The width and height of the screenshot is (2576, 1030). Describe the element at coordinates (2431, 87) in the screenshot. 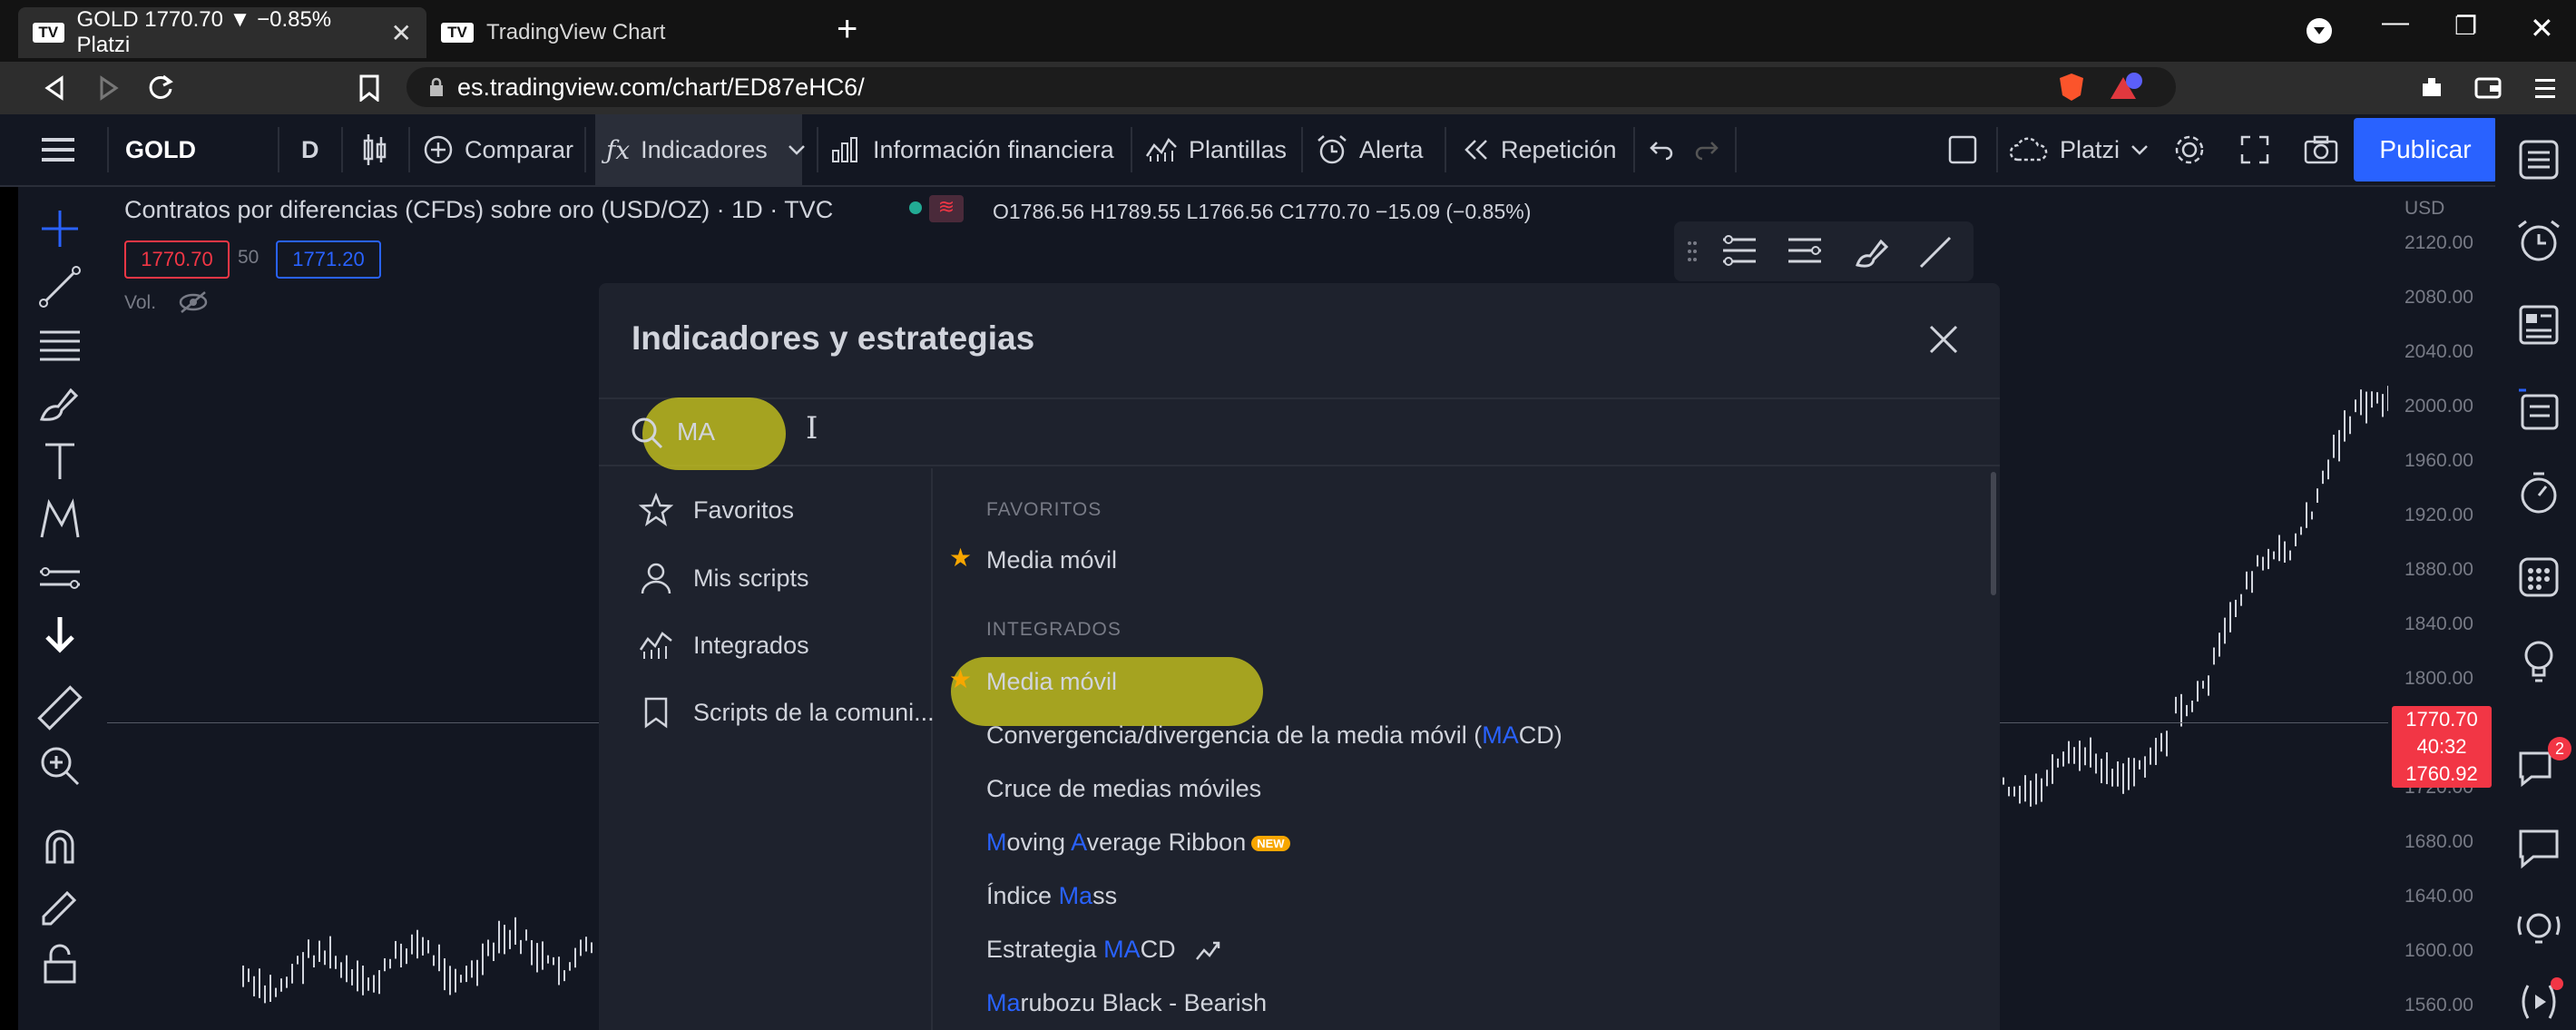

I see `extensions-icon` at that location.